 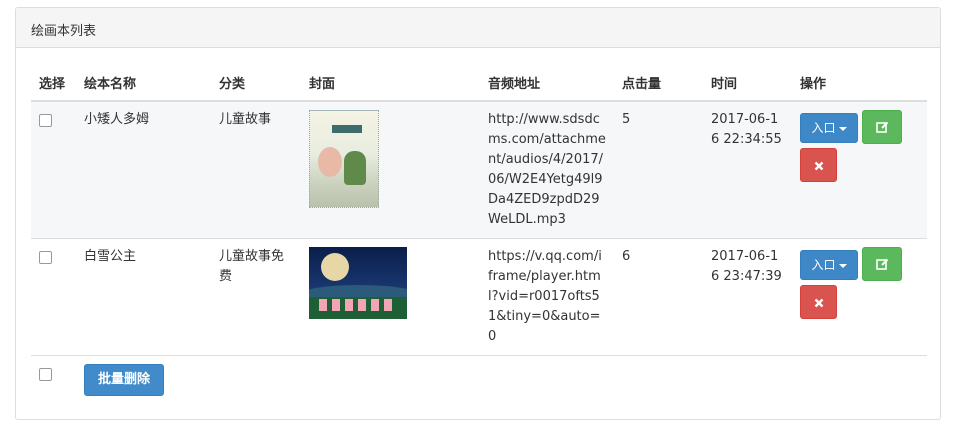 I want to click on header-clicks: 点击量, so click(x=658, y=83).